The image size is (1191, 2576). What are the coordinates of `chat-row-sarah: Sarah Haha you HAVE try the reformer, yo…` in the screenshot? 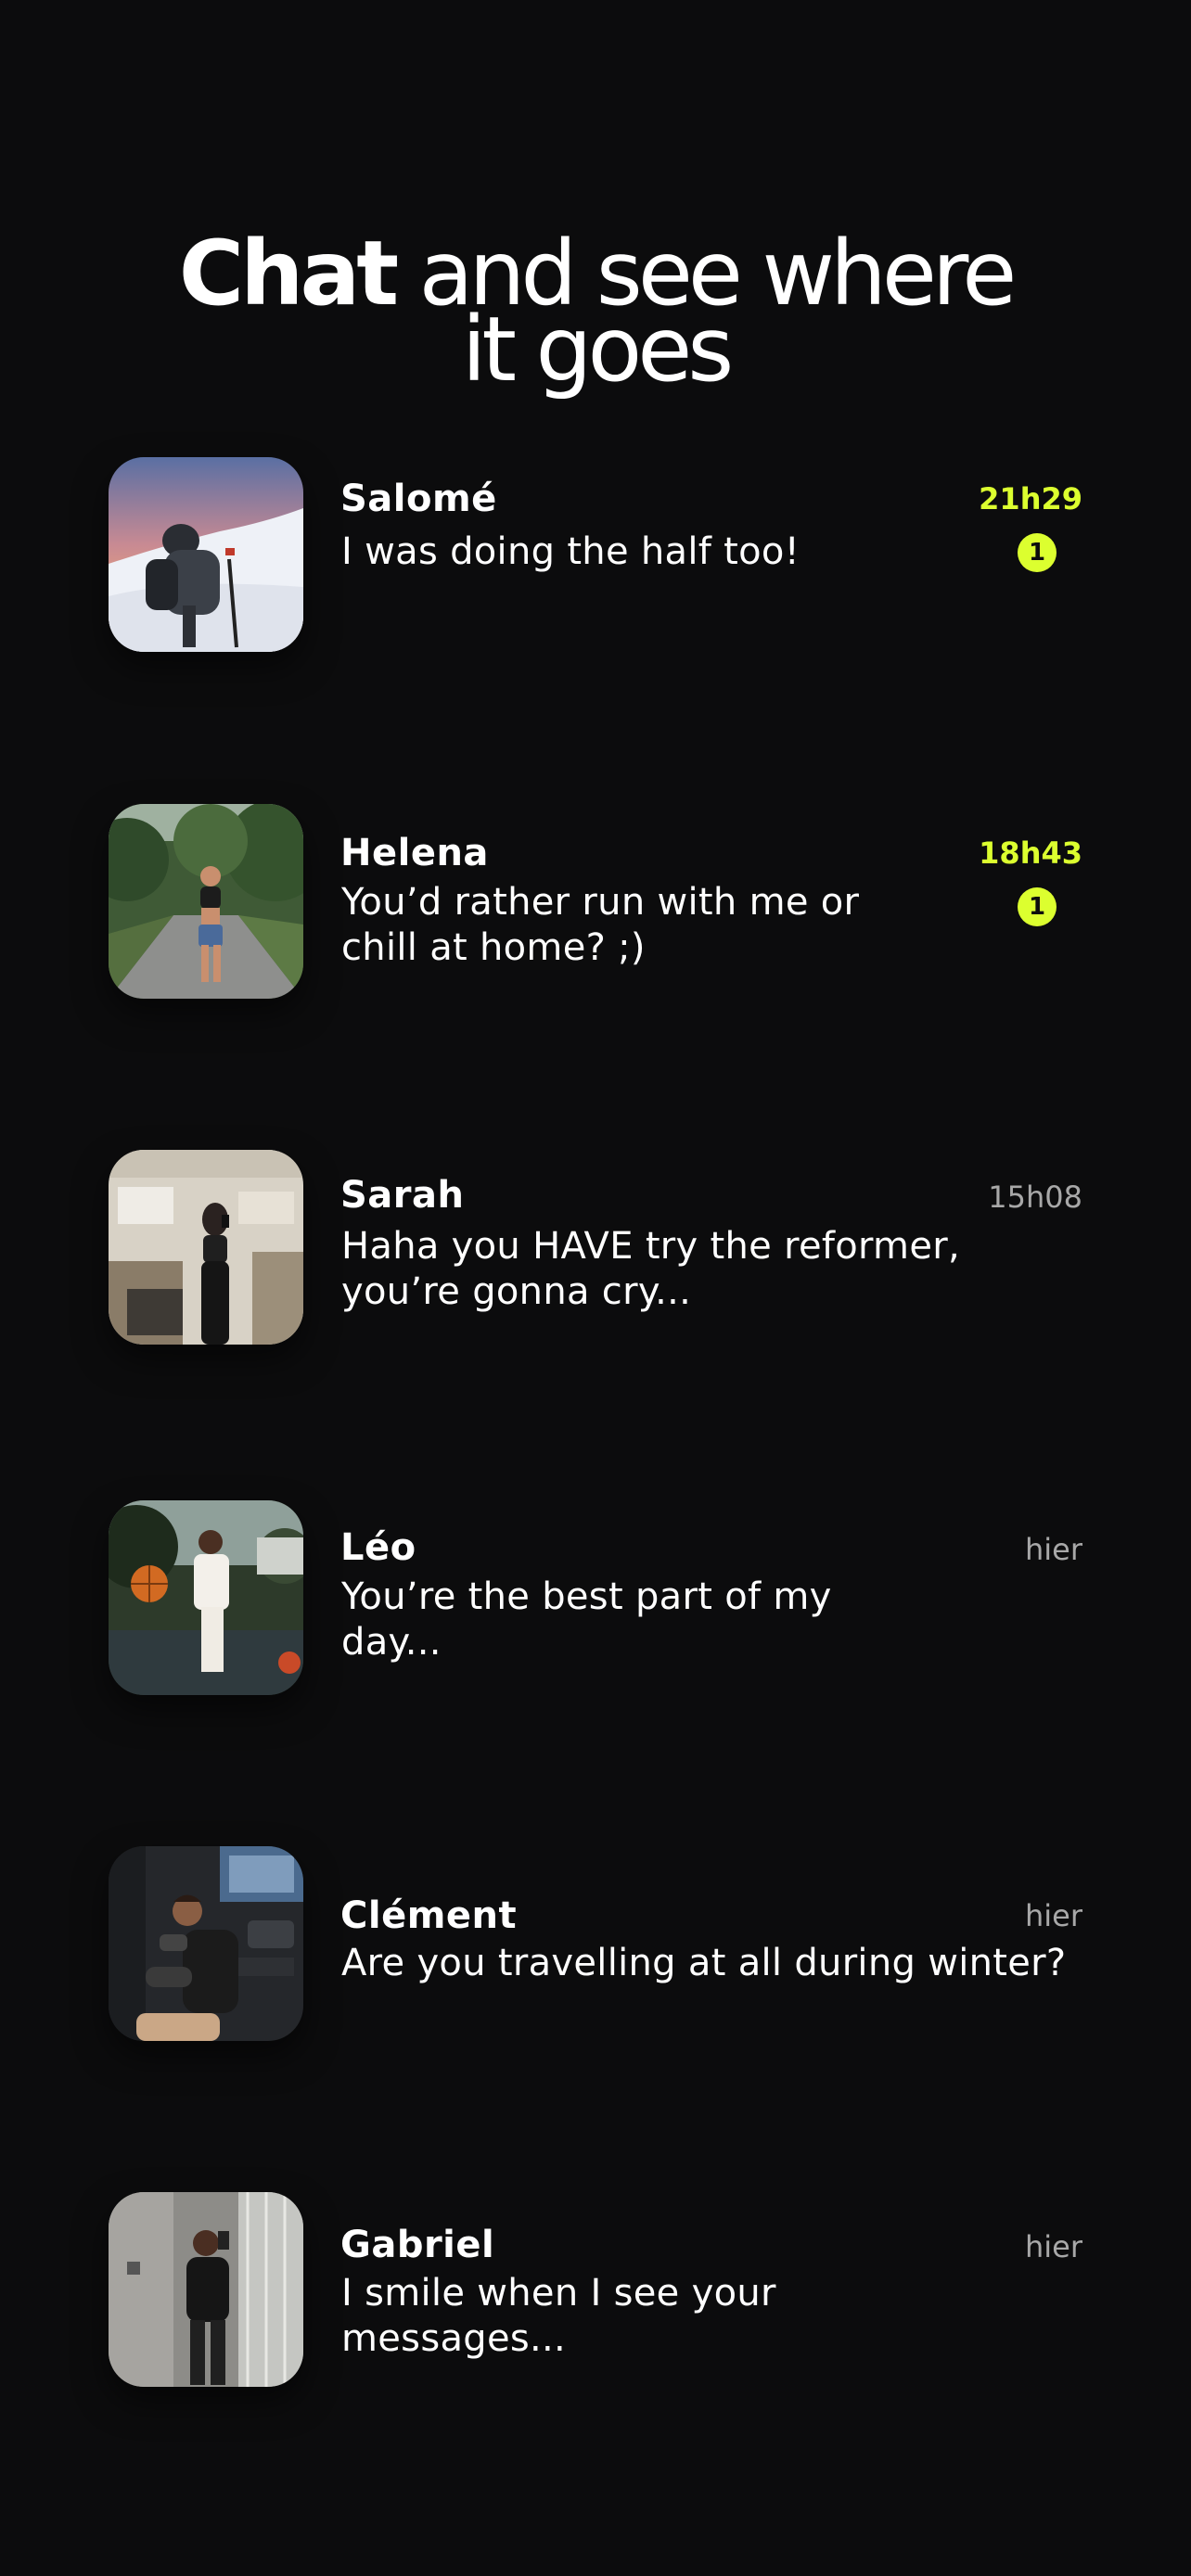 It's located at (595, 1247).